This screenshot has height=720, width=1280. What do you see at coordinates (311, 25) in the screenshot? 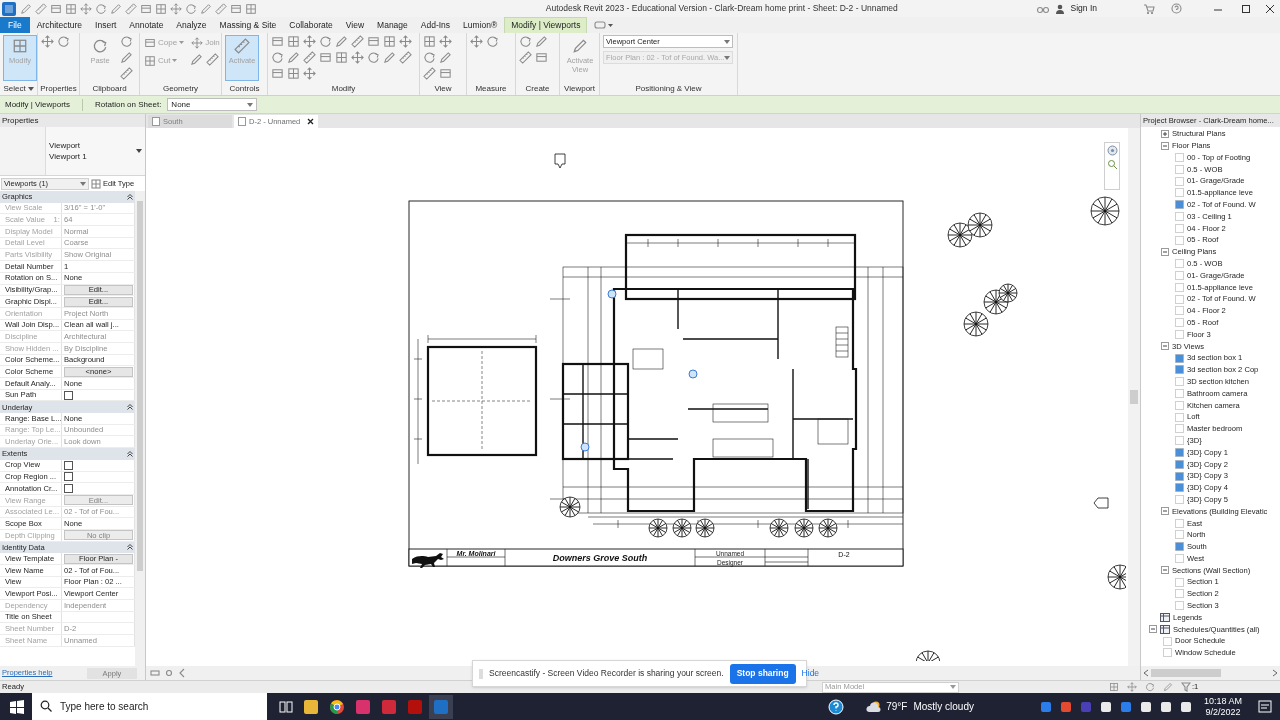
I see `ribbon-tab: Collaborate` at bounding box center [311, 25].